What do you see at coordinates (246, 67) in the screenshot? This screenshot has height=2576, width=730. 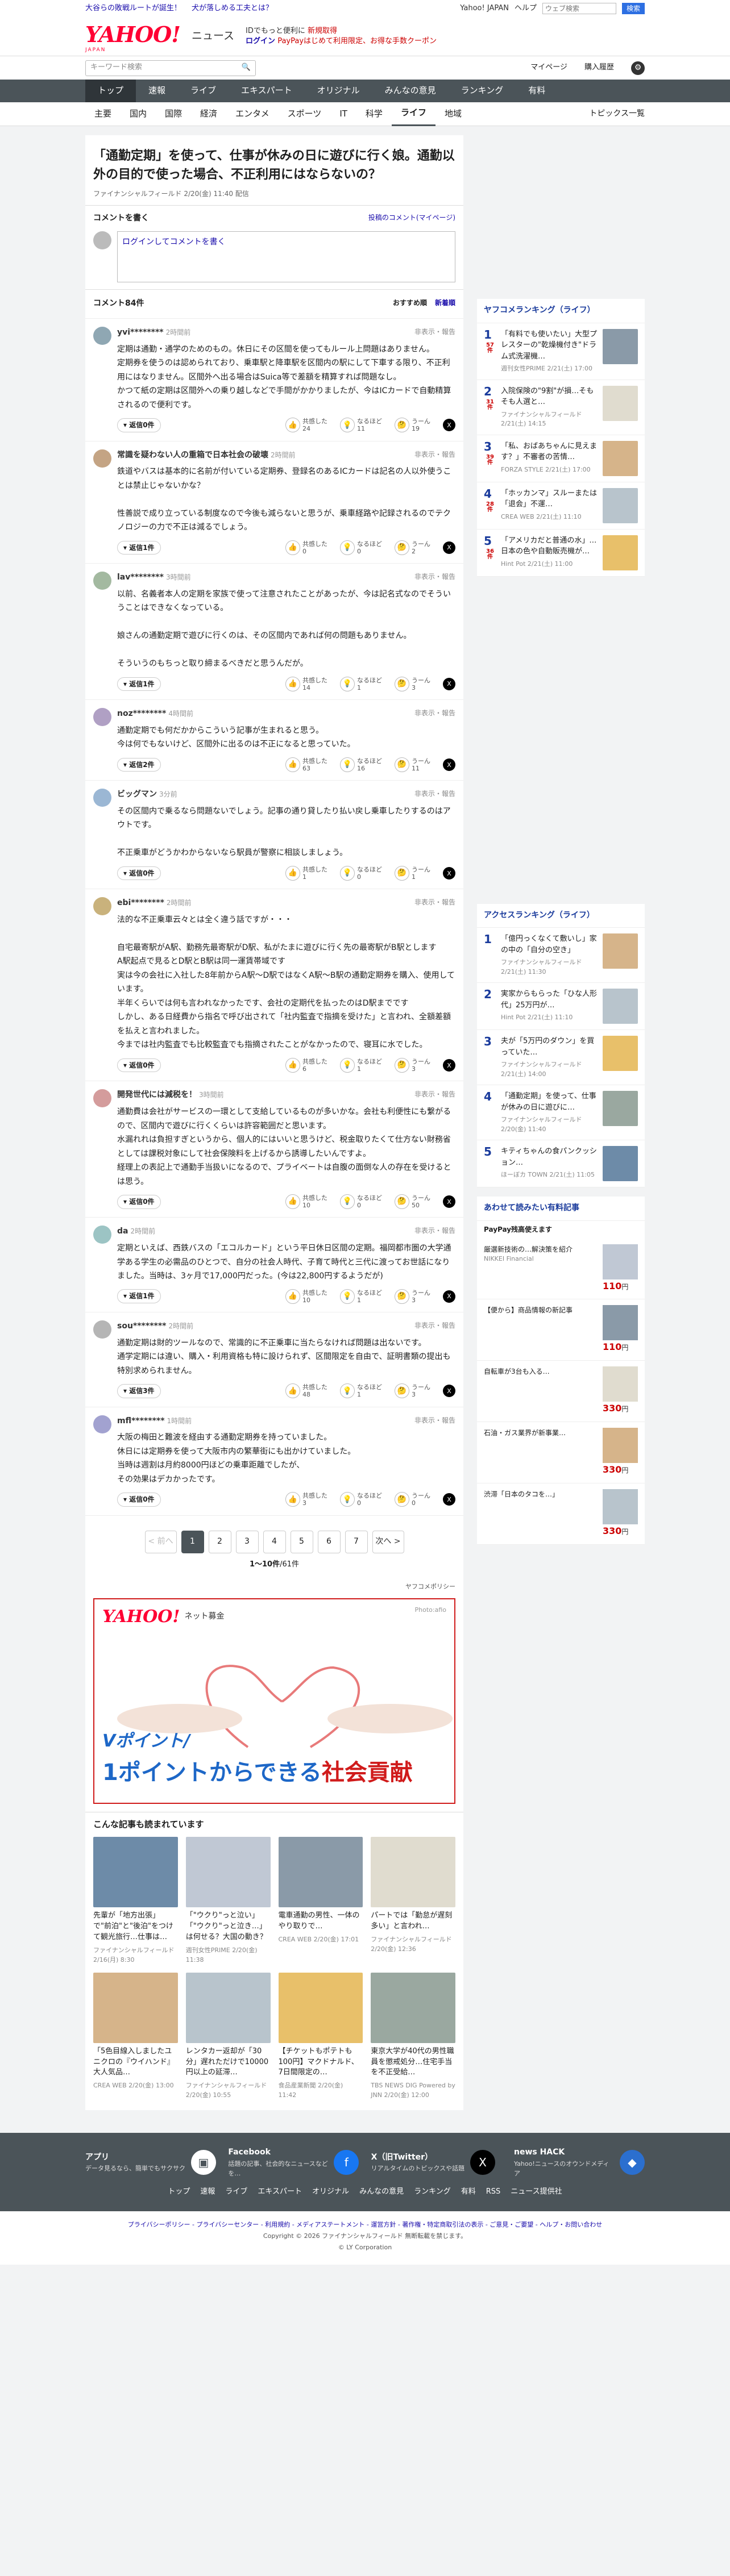 I see `search-icon: 🔍` at bounding box center [246, 67].